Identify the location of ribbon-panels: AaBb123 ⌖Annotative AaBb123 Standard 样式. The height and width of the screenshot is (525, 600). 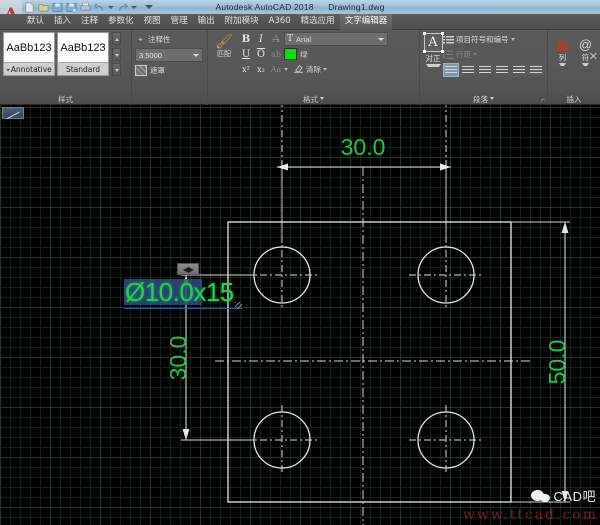
(300, 67).